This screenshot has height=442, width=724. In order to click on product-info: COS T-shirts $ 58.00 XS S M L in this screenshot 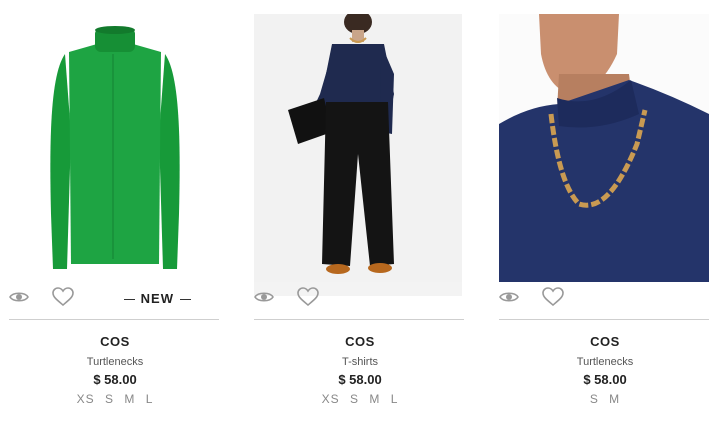, I will do `click(360, 369)`.